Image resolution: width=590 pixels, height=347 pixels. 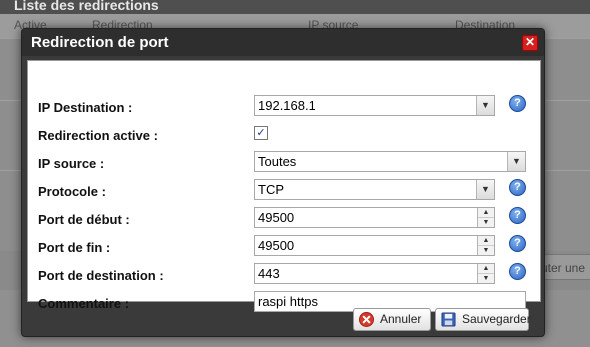 What do you see at coordinates (85, 107) in the screenshot?
I see `ip-destination-label: IP Destination :` at bounding box center [85, 107].